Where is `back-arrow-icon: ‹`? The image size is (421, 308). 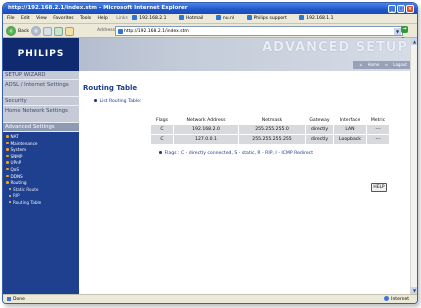 back-arrow-icon: ‹ is located at coordinates (11, 31).